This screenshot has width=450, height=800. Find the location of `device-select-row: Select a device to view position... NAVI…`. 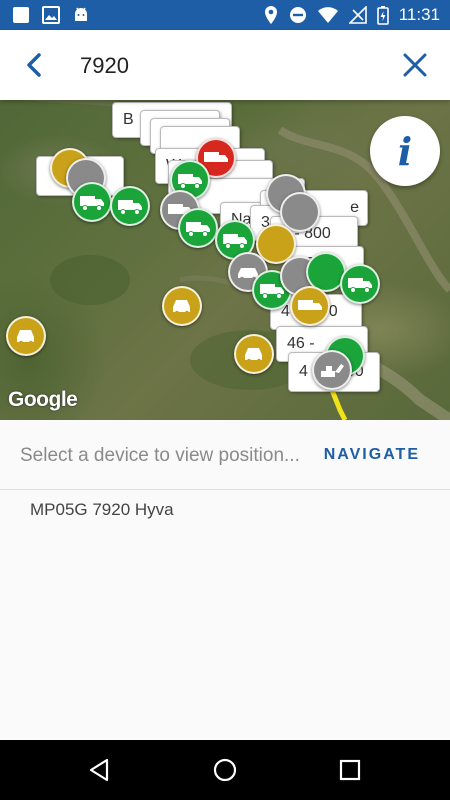

device-select-row: Select a device to view position... NAVI… is located at coordinates (225, 455).